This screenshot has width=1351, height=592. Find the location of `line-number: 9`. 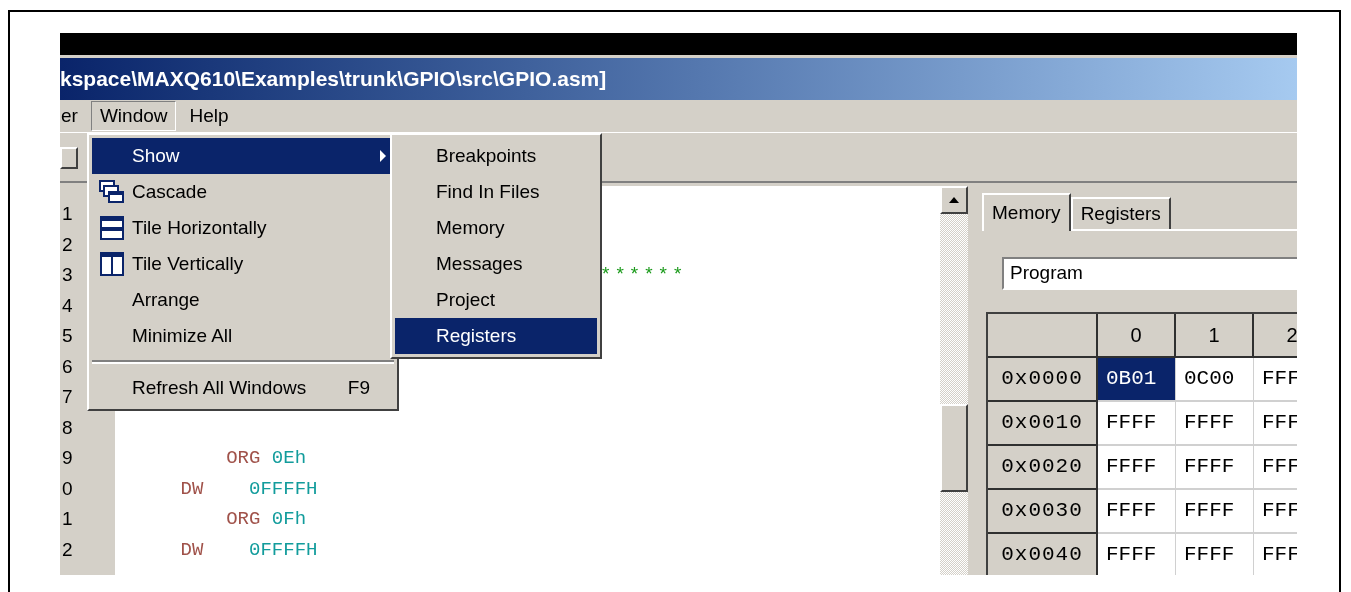

line-number: 9 is located at coordinates (67, 458).